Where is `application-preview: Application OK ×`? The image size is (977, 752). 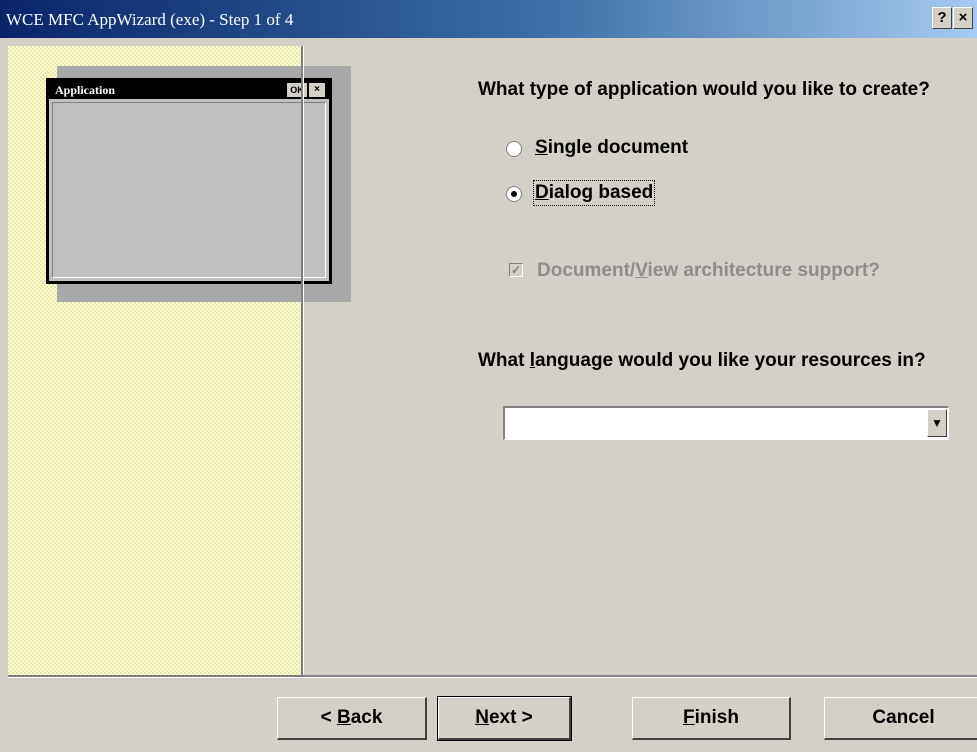 application-preview: Application OK × is located at coordinates (189, 181).